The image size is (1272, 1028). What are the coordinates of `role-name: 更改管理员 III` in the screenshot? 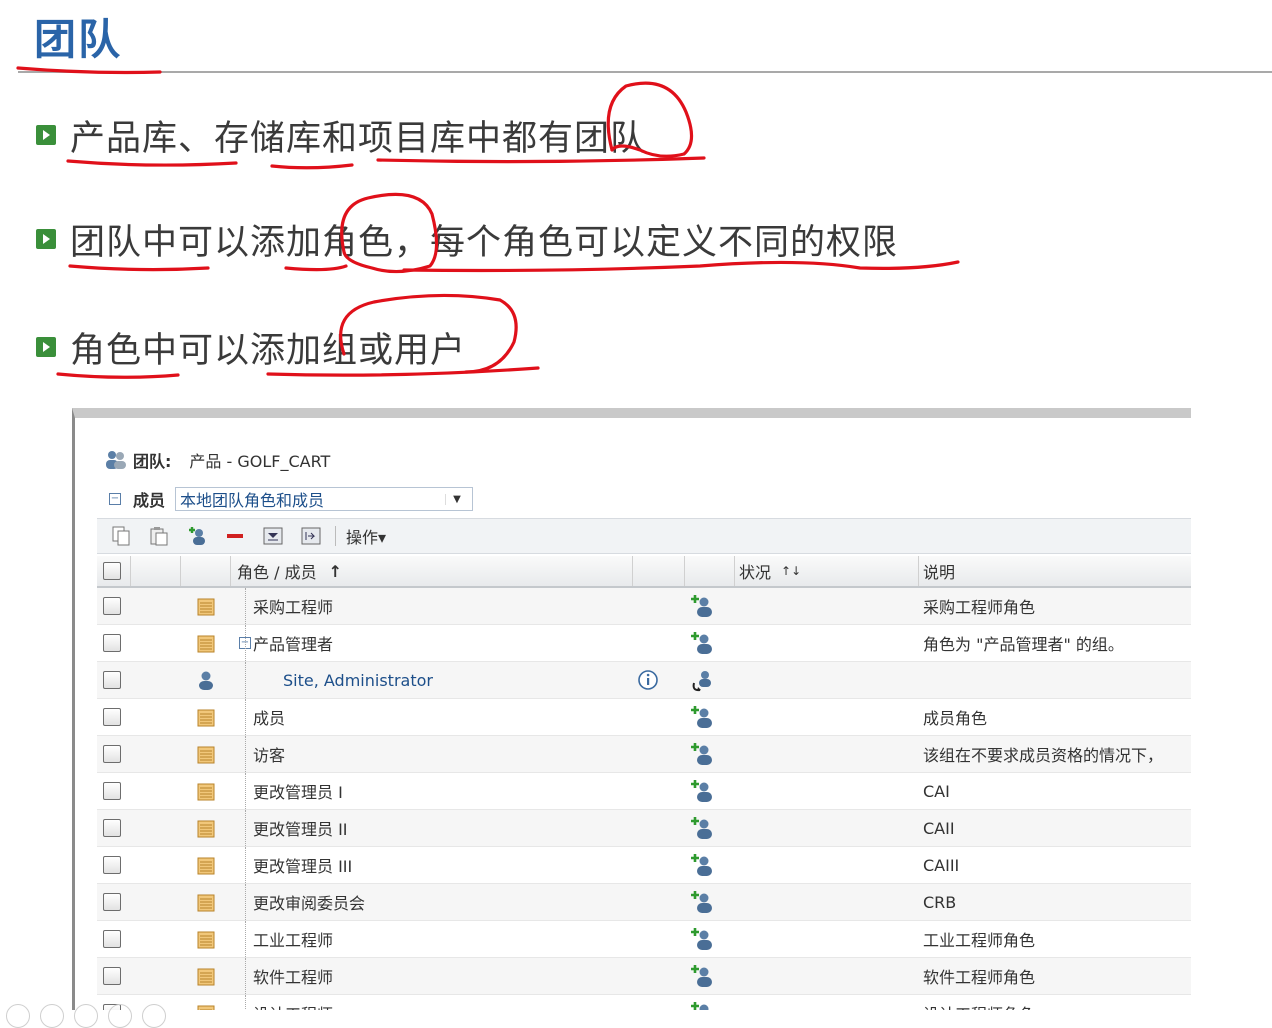 It's located at (303, 866).